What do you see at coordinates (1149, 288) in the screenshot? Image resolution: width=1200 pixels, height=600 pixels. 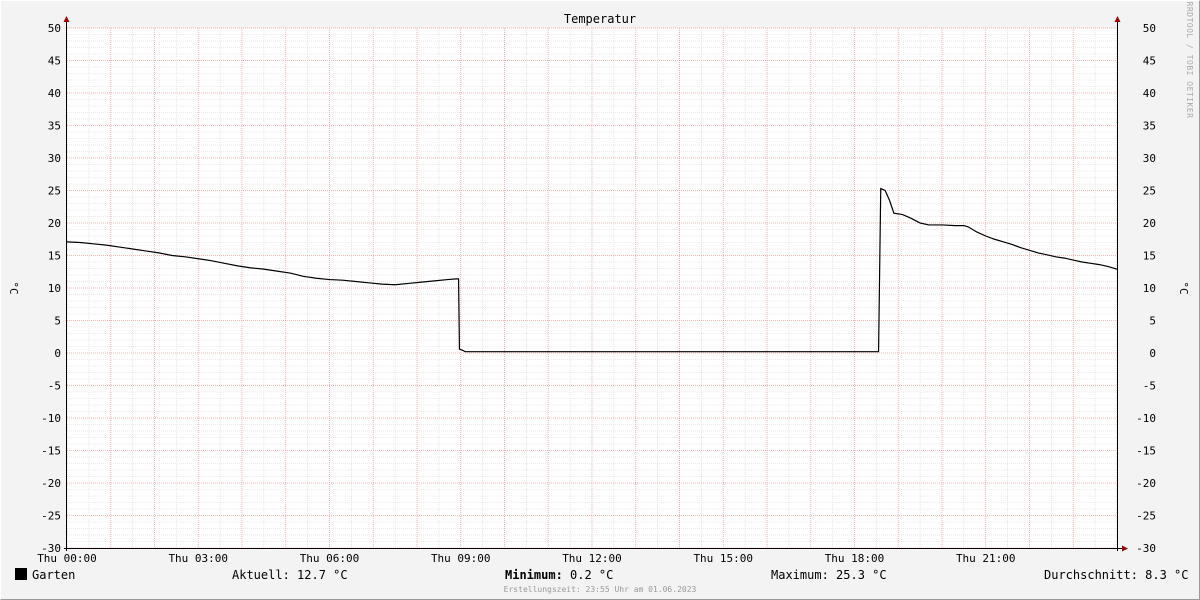 I see `y-tick-label-right: 10` at bounding box center [1149, 288].